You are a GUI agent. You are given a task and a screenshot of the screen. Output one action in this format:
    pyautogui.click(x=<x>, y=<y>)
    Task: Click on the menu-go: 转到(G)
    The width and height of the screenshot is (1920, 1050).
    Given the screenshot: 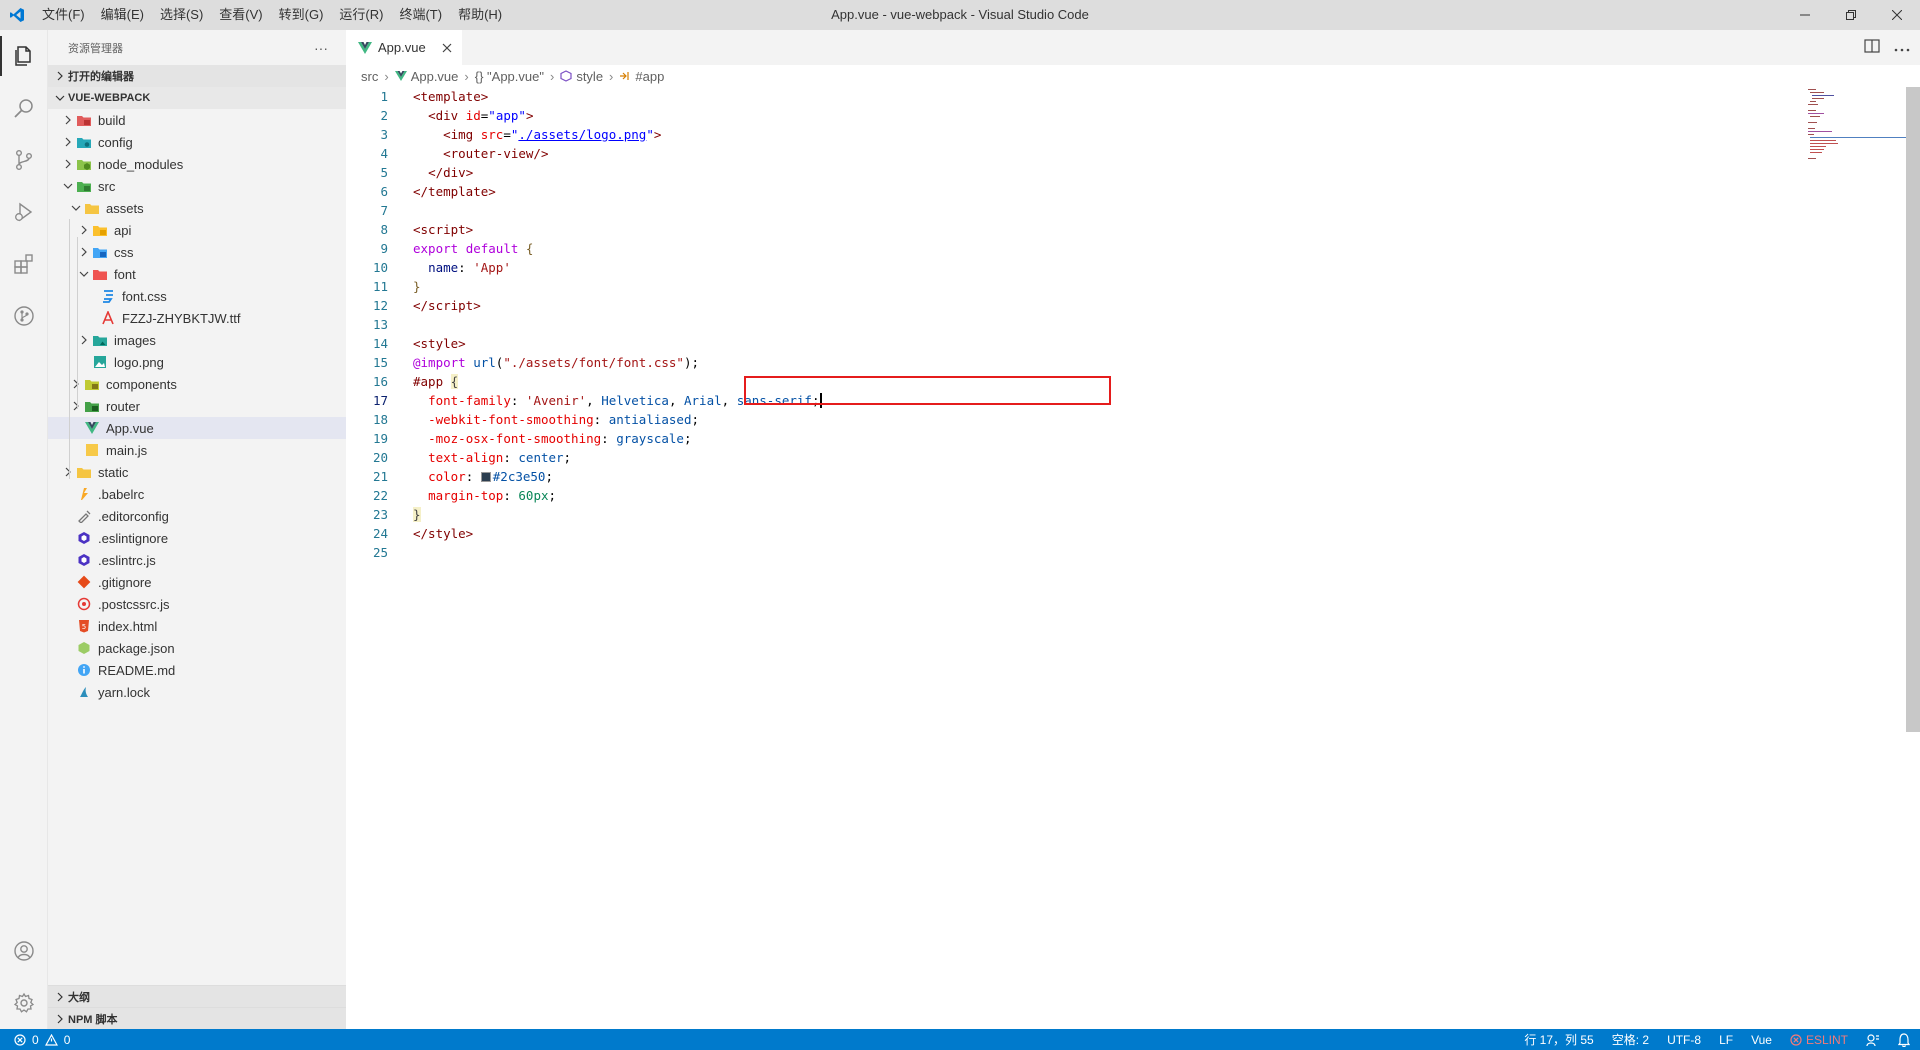 What is the action you would take?
    pyautogui.click(x=301, y=15)
    